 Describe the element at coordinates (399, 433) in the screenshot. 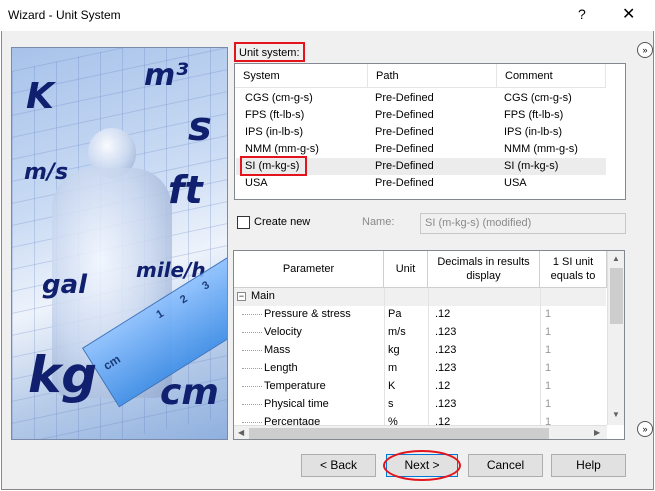

I see `horizontal-scroll-thumb` at that location.